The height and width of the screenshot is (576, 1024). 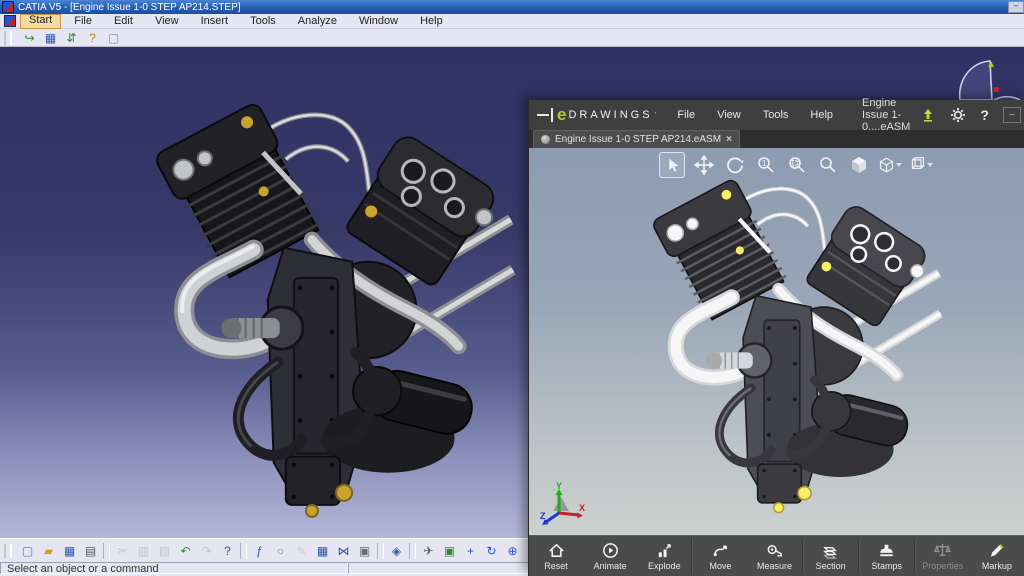 I want to click on properties-button: Properties, so click(x=943, y=556).